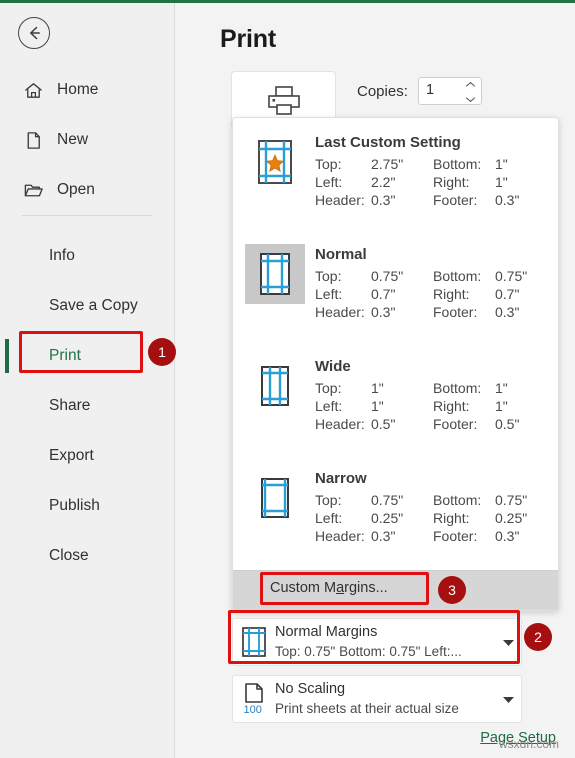 This screenshot has width=575, height=758. What do you see at coordinates (87, 215) in the screenshot?
I see `sidebar-divider` at bounding box center [87, 215].